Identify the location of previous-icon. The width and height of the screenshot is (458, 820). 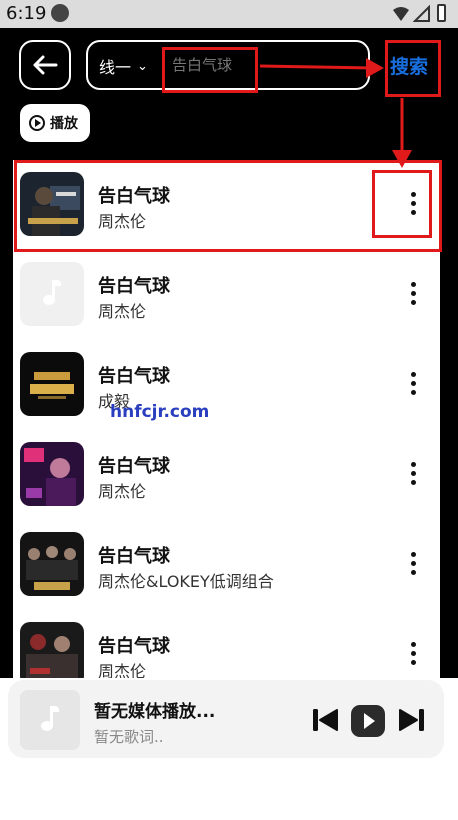
(325, 720).